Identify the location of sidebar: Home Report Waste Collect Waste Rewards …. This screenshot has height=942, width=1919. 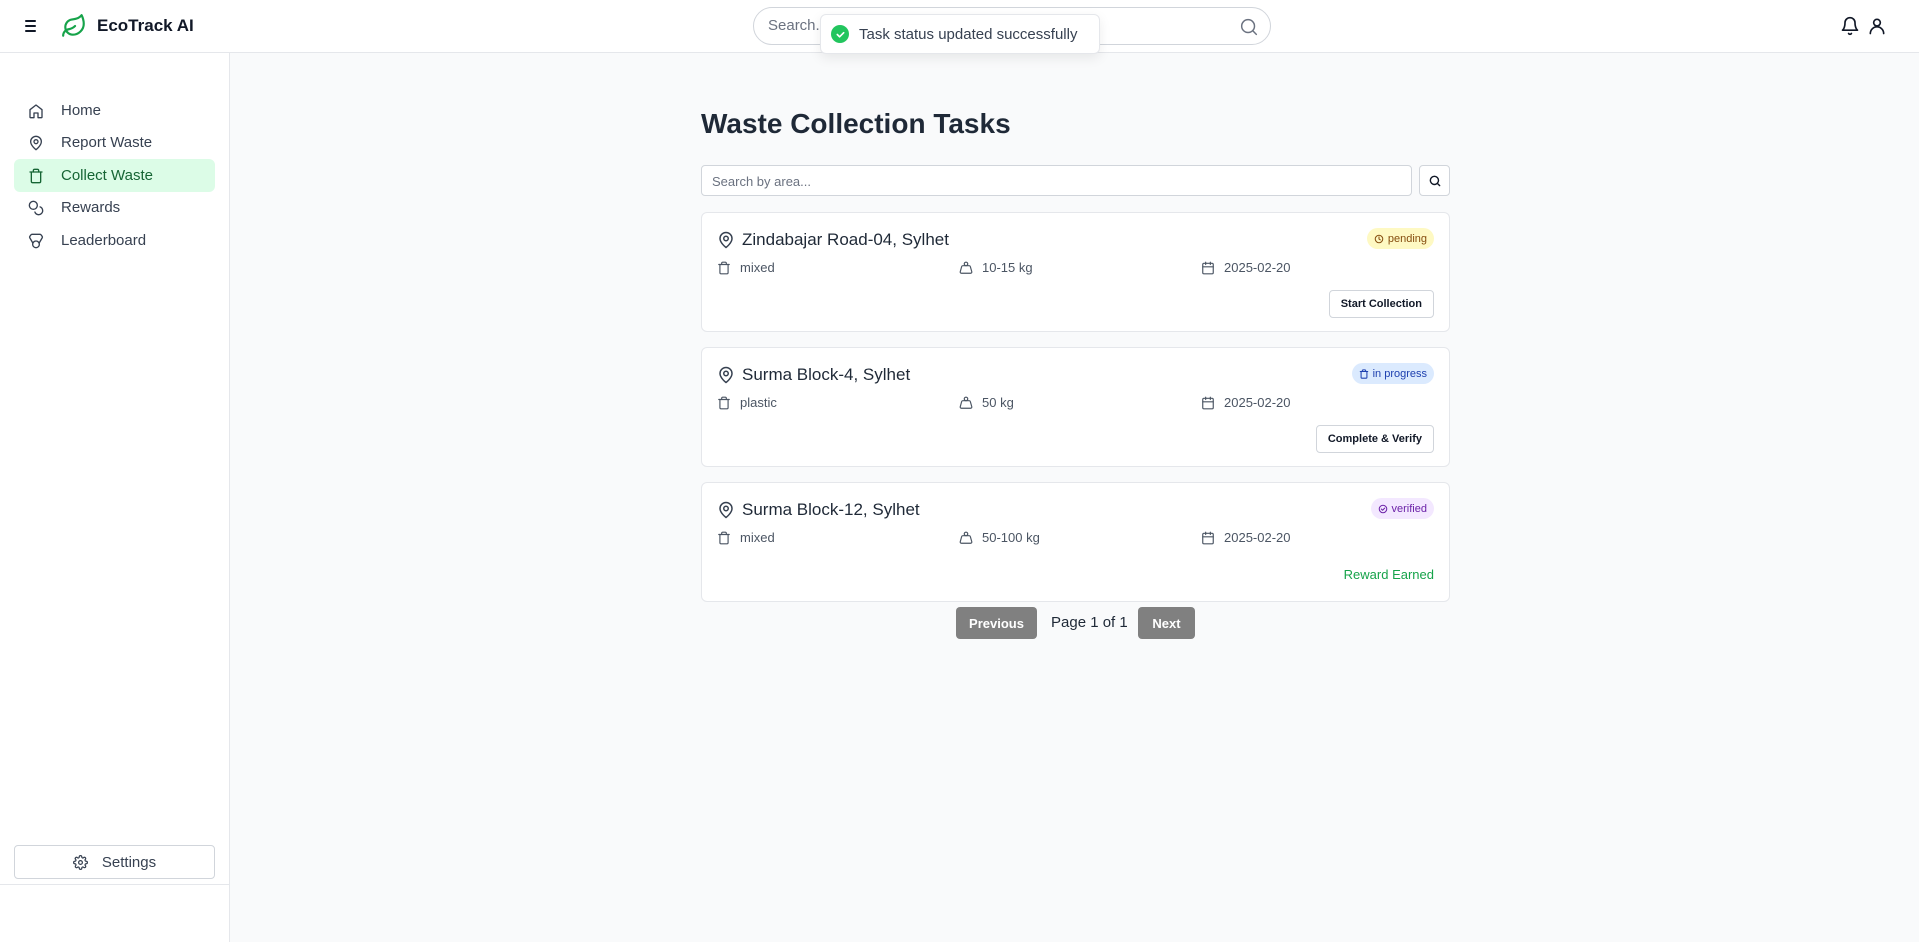
(115, 497).